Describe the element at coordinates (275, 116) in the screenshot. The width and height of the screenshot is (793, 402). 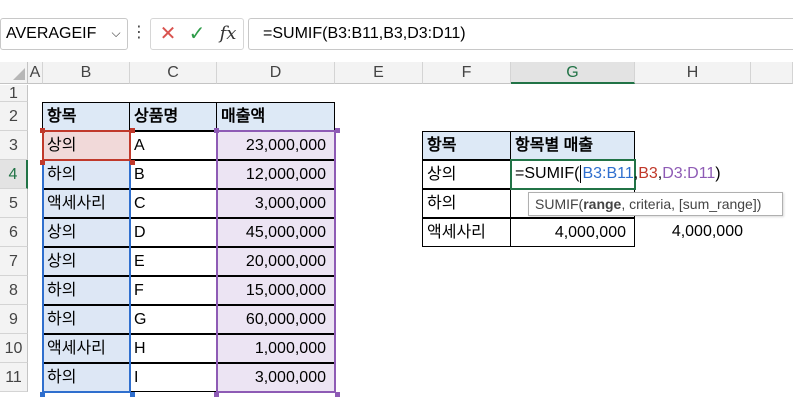
I see `cell-d2: 매출액` at that location.